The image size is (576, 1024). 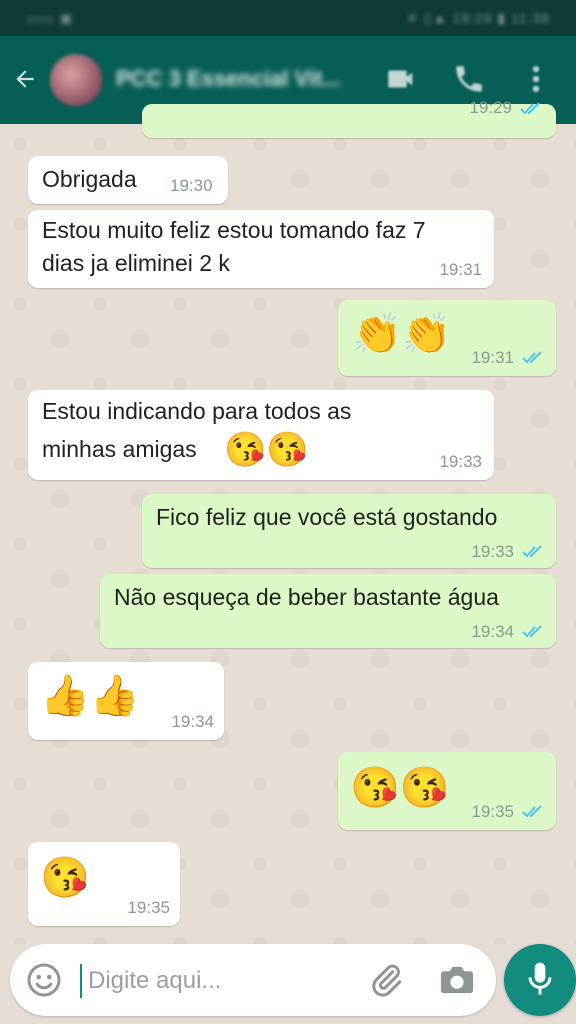 I want to click on message-input, so click(x=223, y=981).